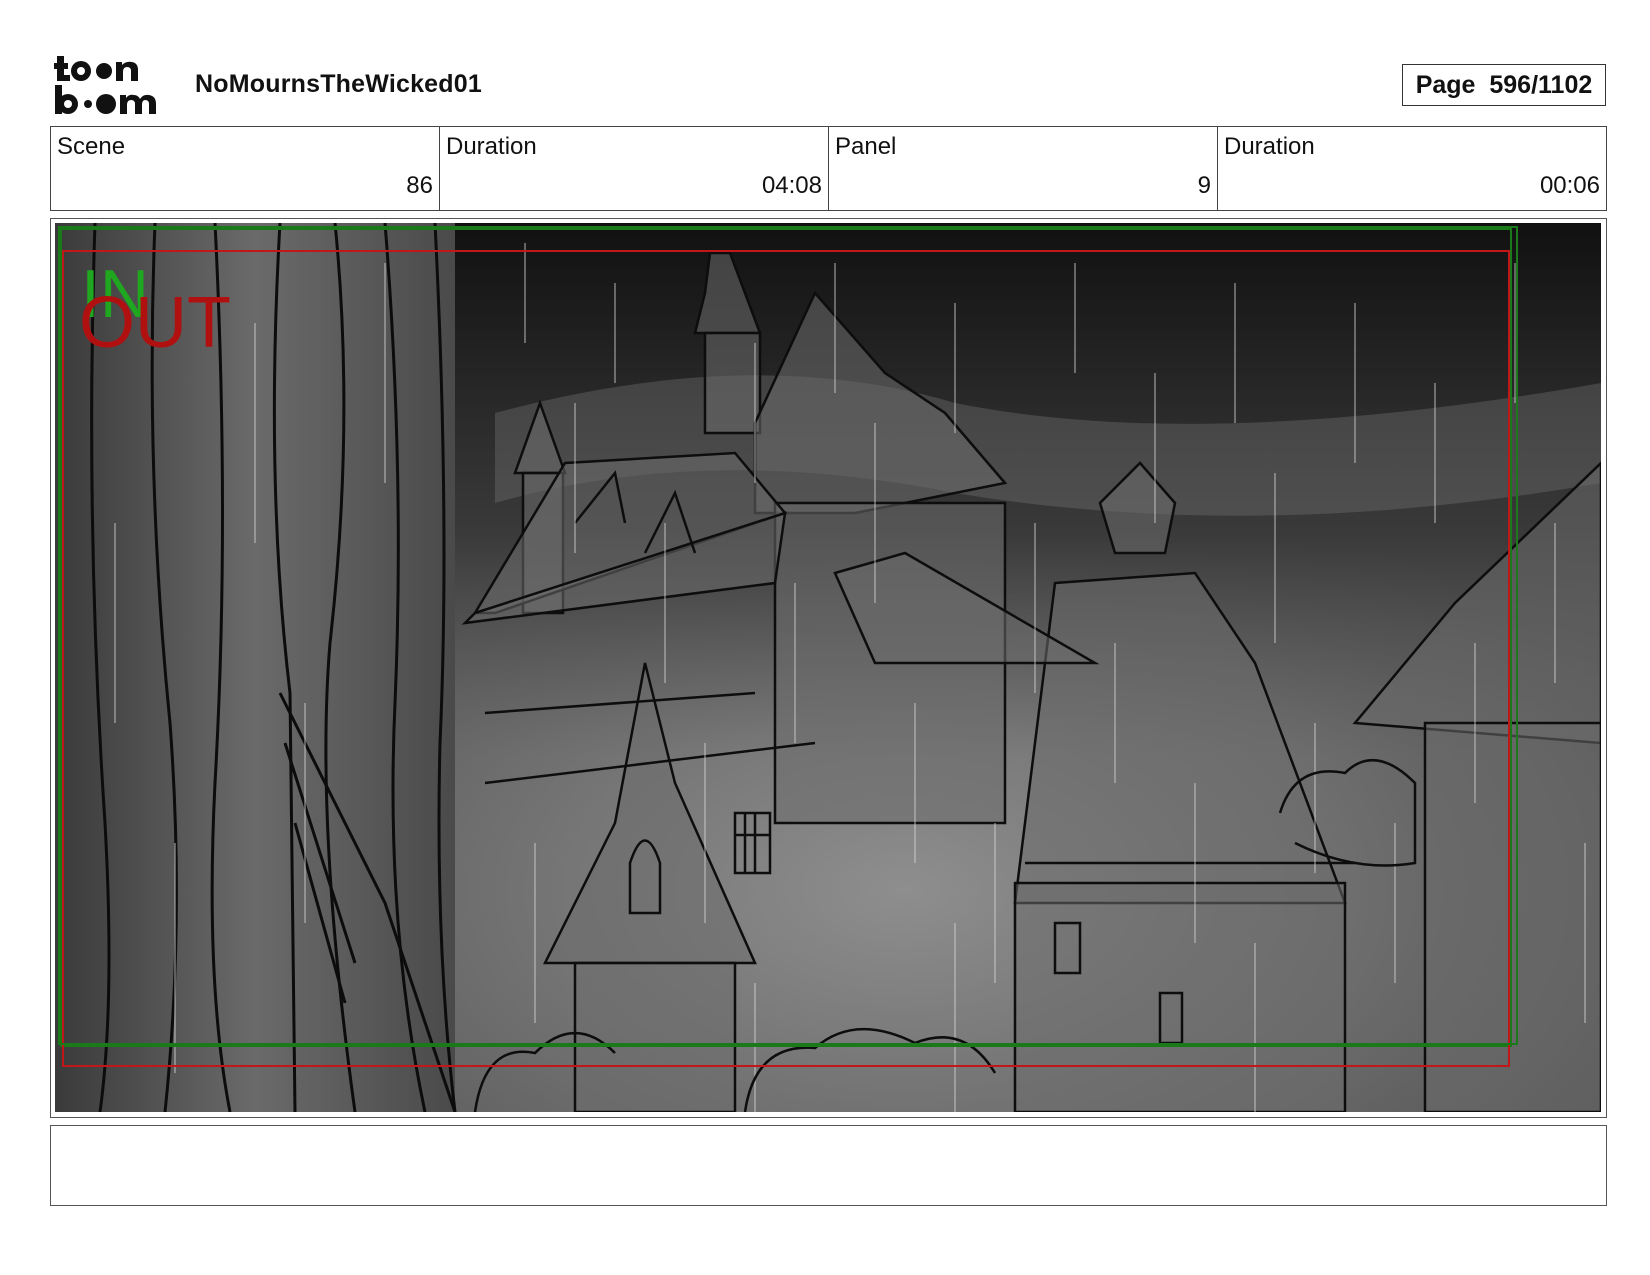 Image resolution: width=1650 pixels, height=1275 pixels. What do you see at coordinates (1412, 168) in the screenshot?
I see `panel-duration-cell: Duration 00:06` at bounding box center [1412, 168].